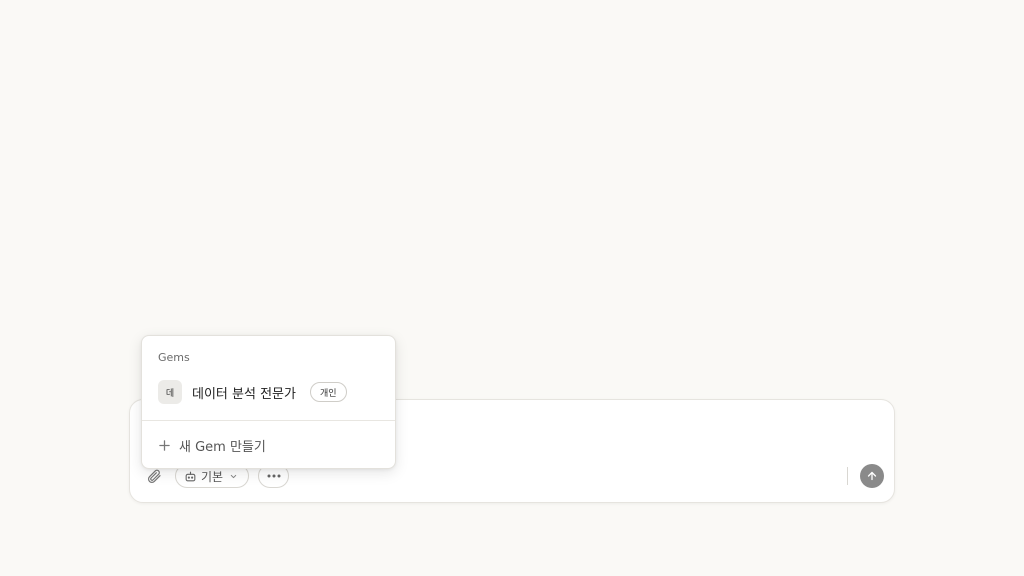  Describe the element at coordinates (174, 357) in the screenshot. I see `menu-heading: Gems` at that location.